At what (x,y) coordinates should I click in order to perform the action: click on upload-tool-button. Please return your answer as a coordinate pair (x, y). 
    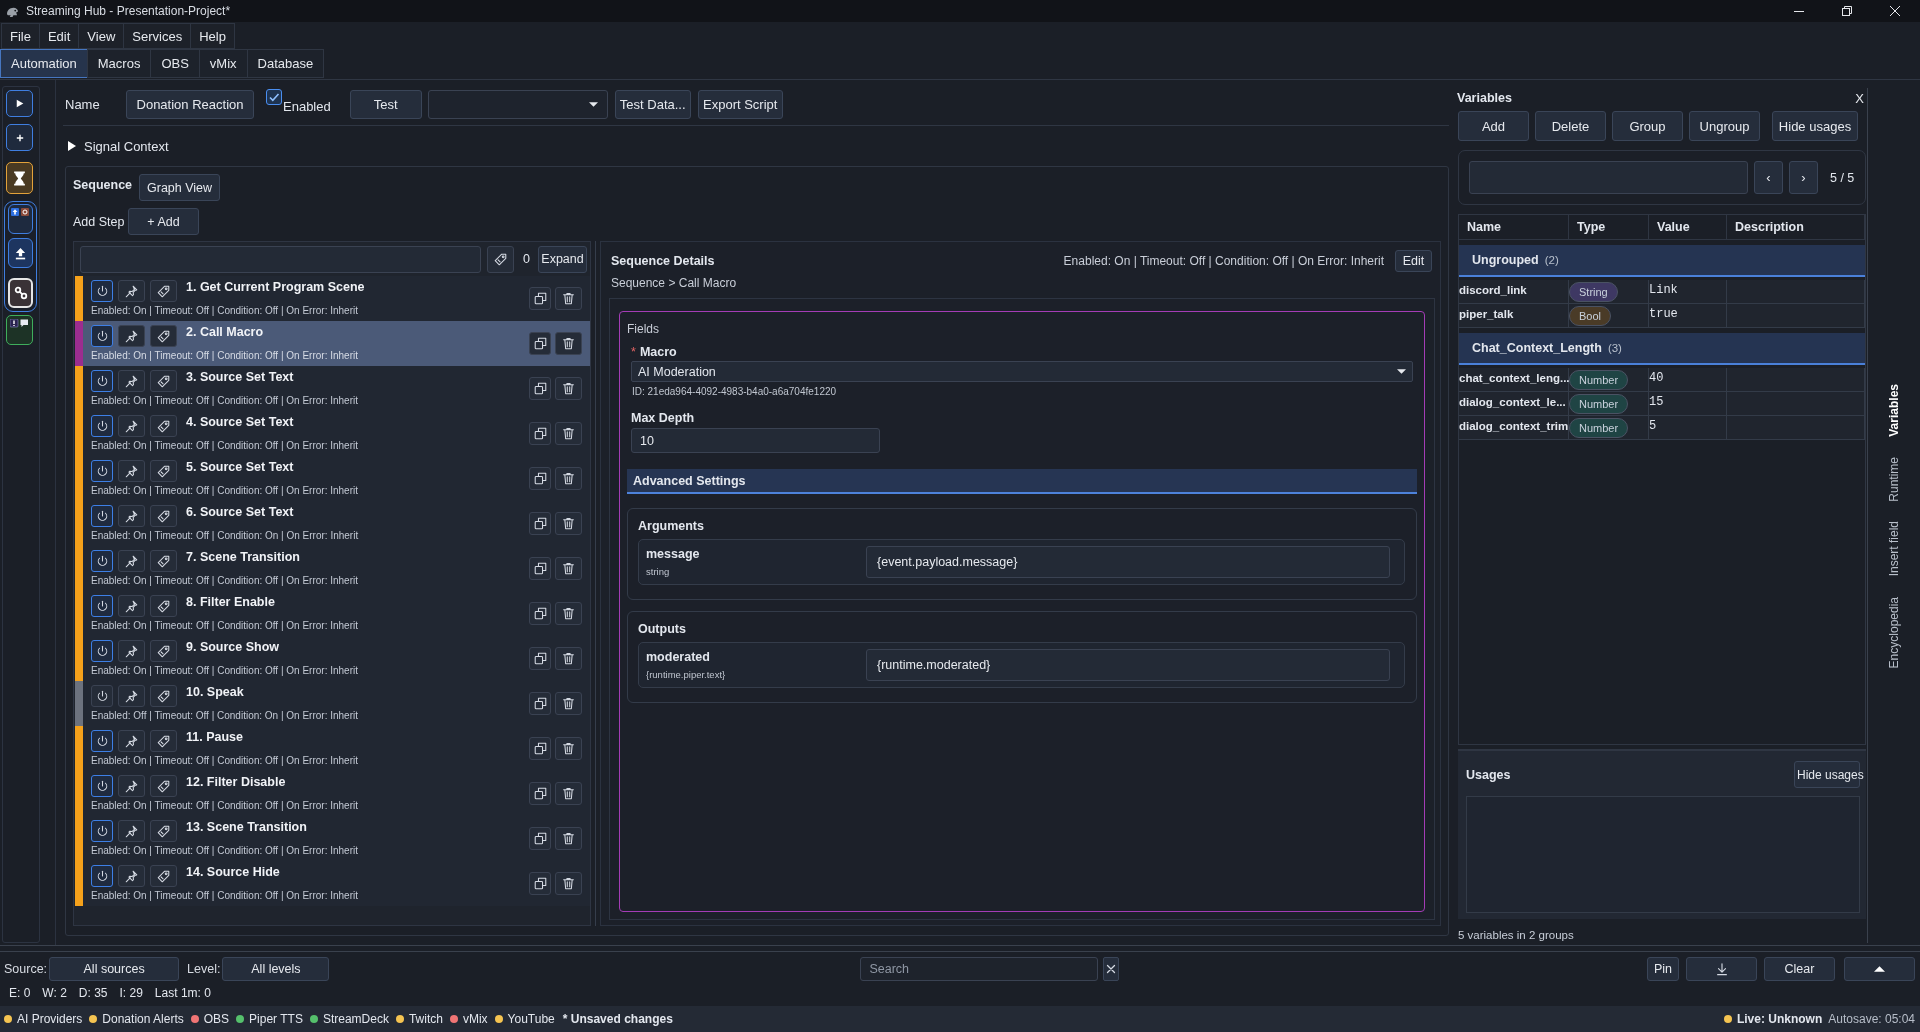
    Looking at the image, I should click on (20, 253).